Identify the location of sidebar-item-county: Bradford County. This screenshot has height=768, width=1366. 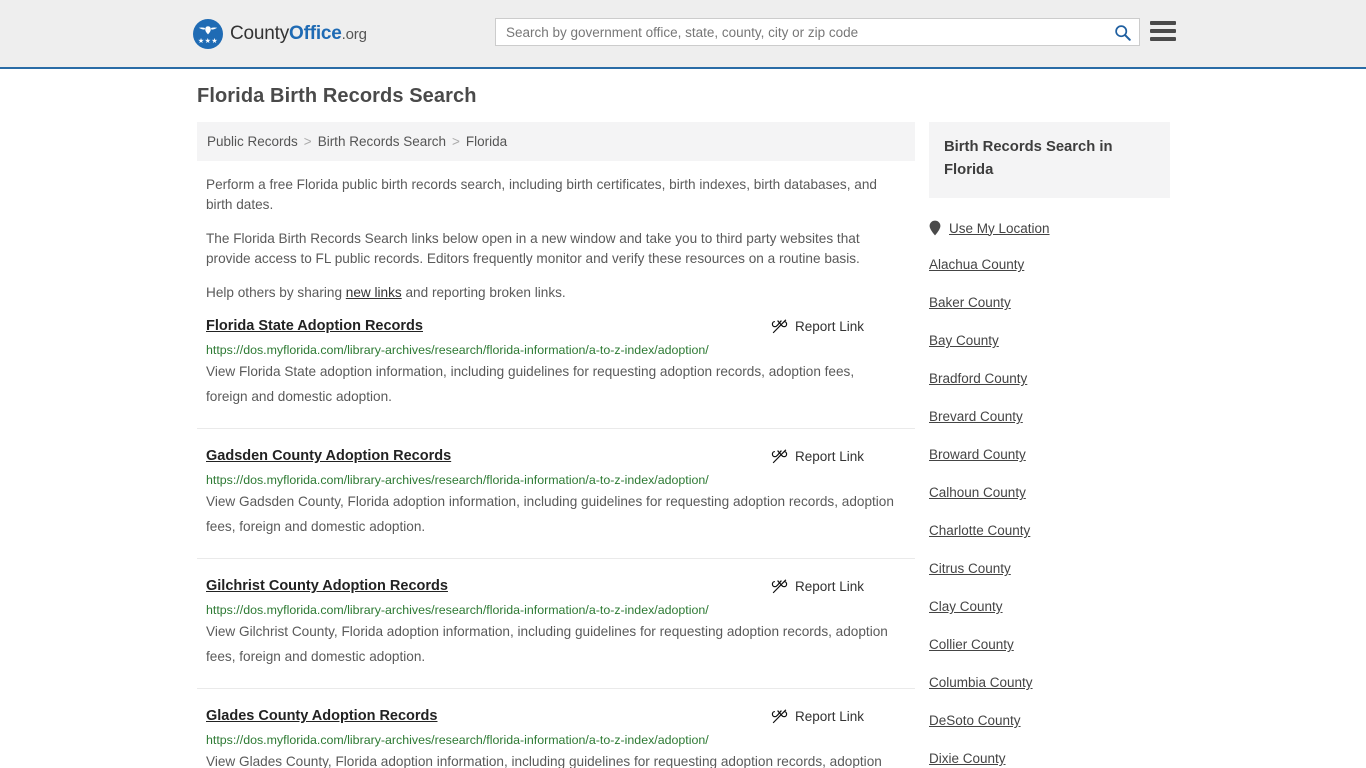
(1049, 379).